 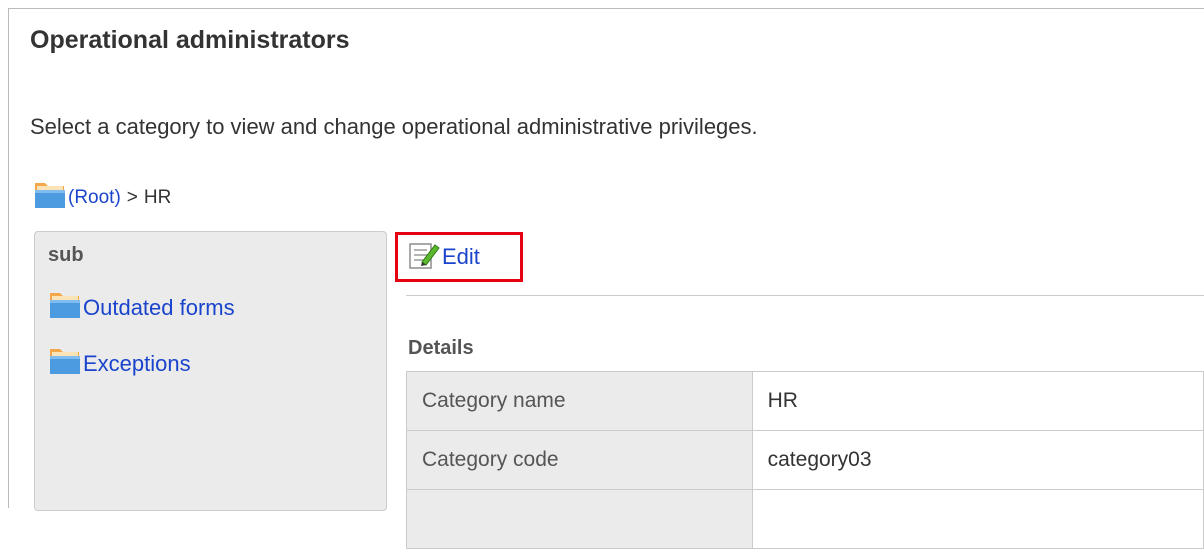 I want to click on edit-button: Edit, so click(x=459, y=257).